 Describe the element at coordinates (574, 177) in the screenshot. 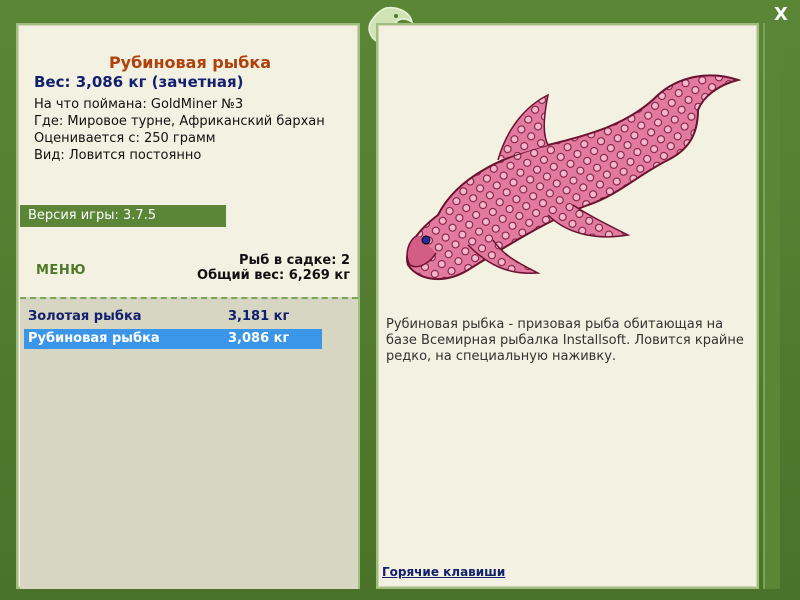

I see `ruby-fish-image` at that location.